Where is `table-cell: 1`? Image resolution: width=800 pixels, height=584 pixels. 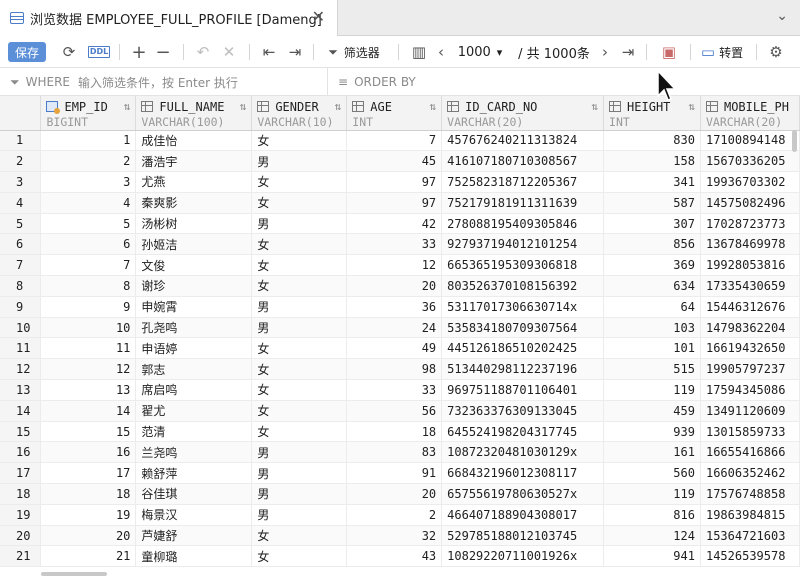 table-cell: 1 is located at coordinates (88, 141).